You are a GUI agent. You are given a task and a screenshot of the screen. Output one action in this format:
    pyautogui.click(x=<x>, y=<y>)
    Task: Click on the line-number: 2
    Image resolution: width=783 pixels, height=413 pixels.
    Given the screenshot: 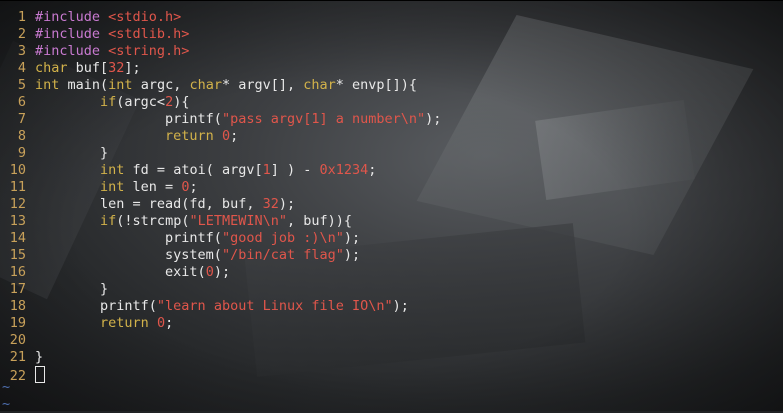 What is the action you would take?
    pyautogui.click(x=21, y=34)
    